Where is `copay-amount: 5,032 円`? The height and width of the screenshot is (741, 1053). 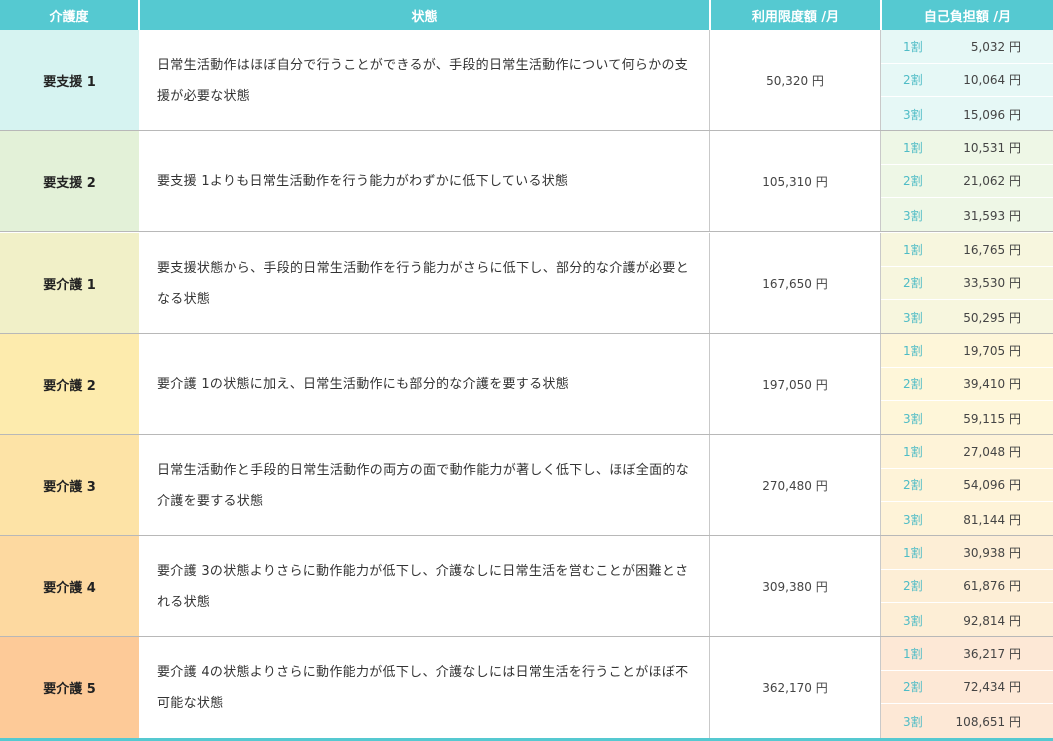 copay-amount: 5,032 円 is located at coordinates (995, 46).